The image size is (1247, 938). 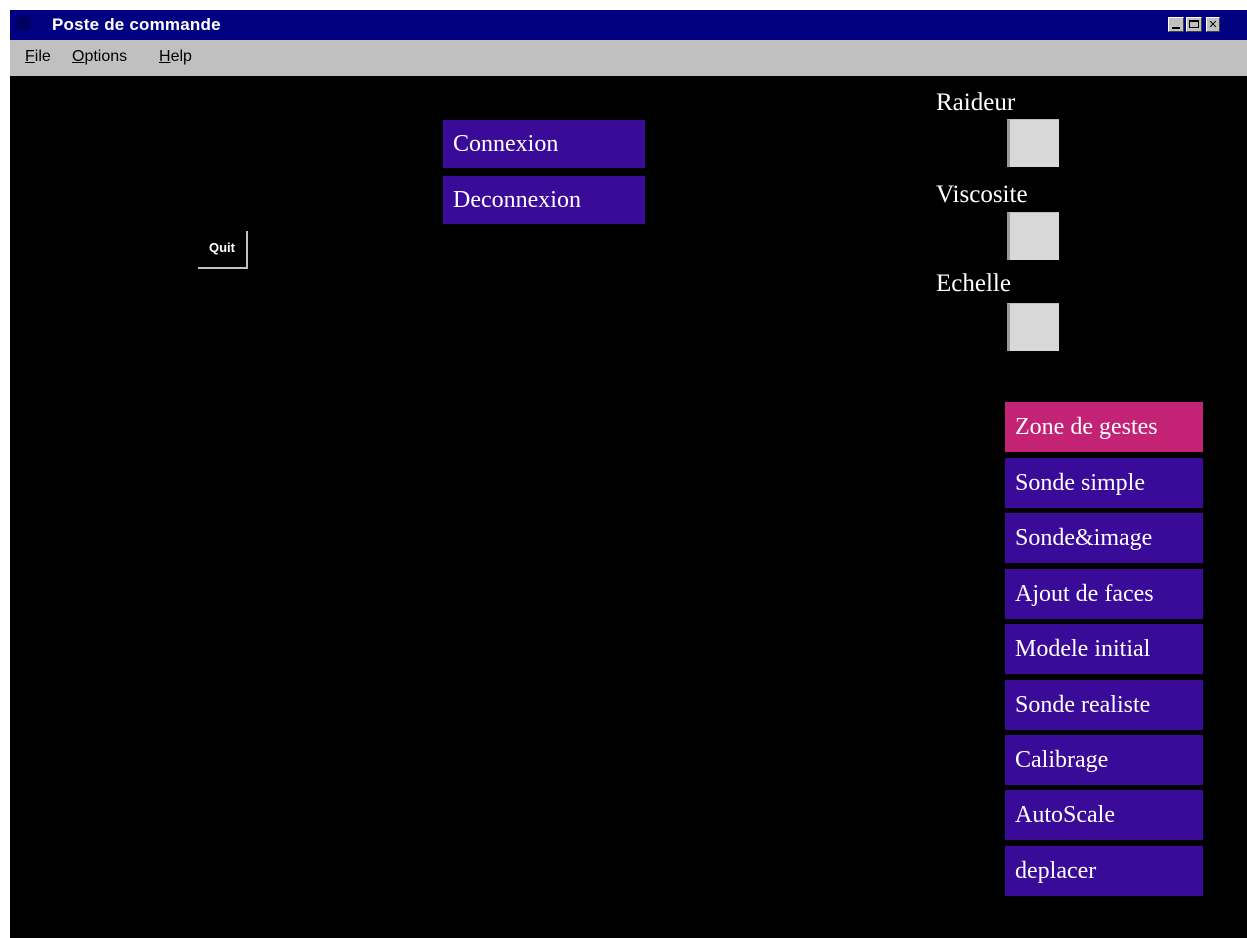 I want to click on minimize-icon, so click(x=1176, y=28).